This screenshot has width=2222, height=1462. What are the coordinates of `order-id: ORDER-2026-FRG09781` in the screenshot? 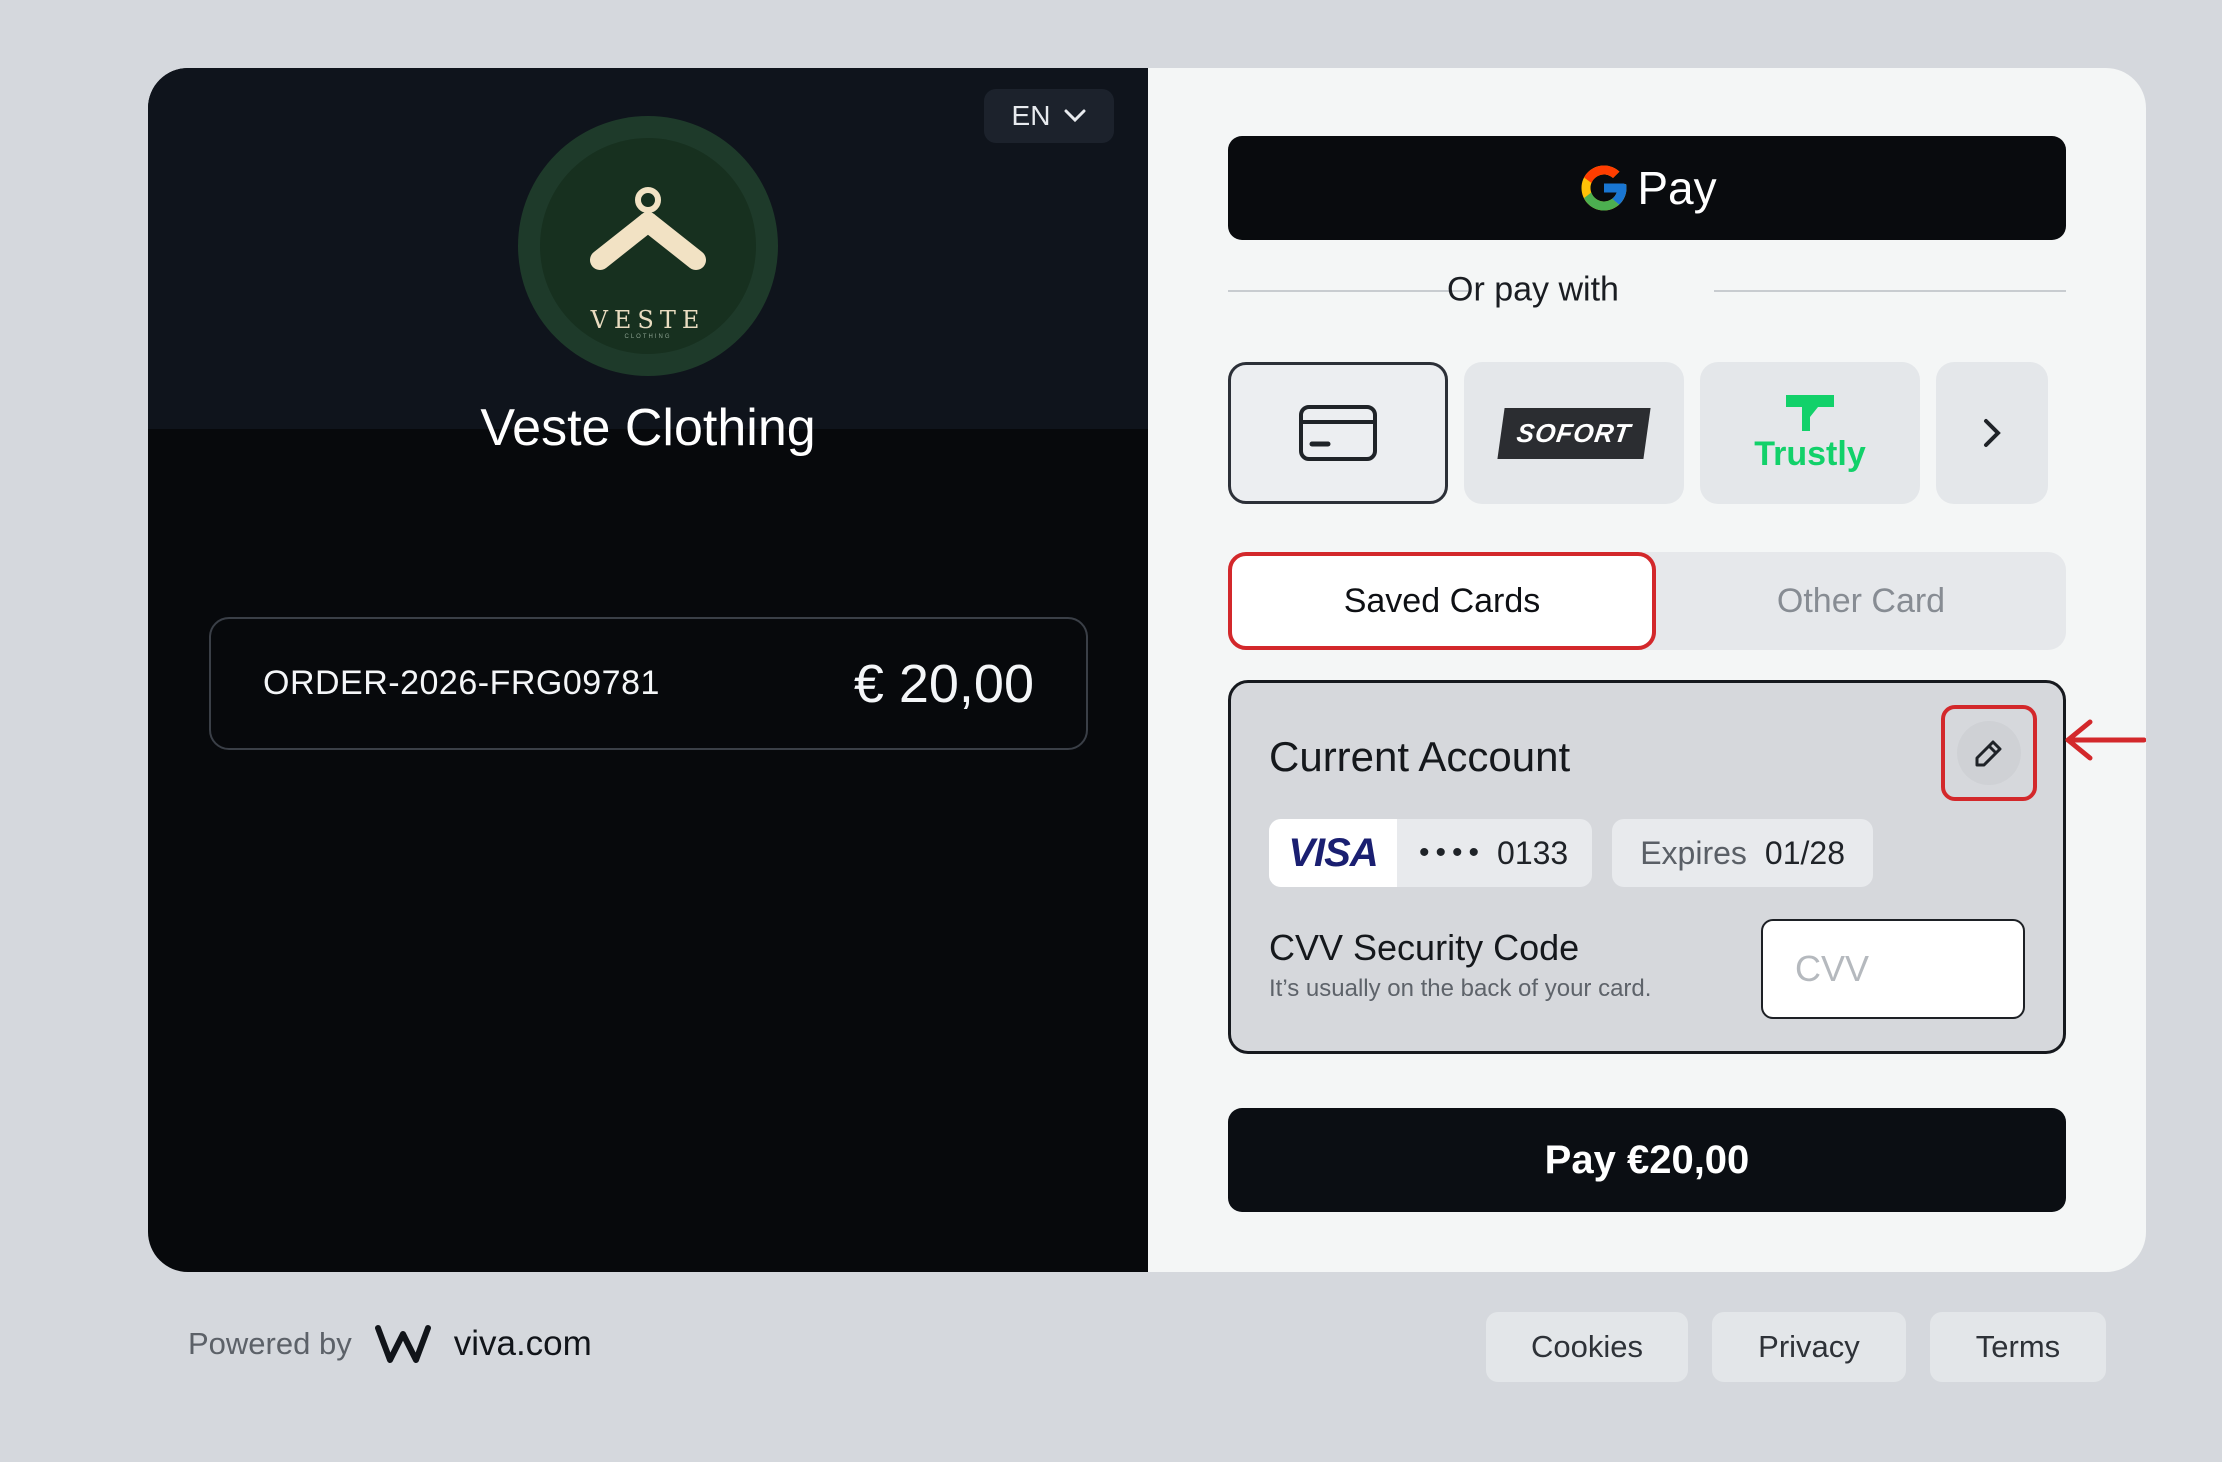 It's located at (461, 683).